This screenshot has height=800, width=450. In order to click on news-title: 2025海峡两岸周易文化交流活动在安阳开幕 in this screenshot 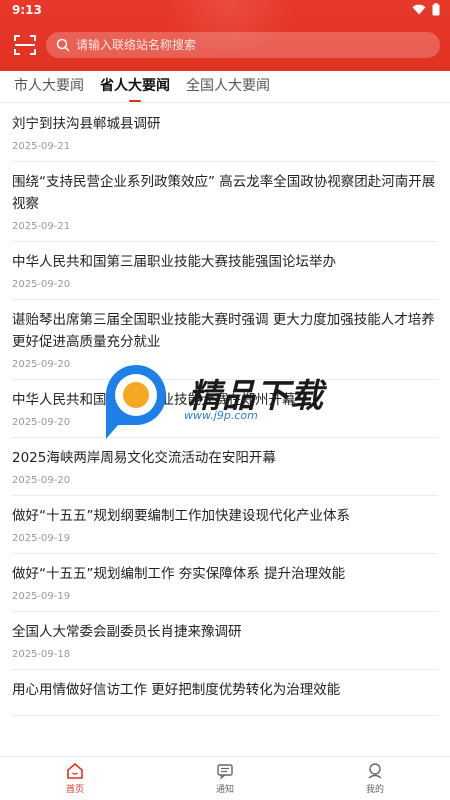, I will do `click(144, 458)`.